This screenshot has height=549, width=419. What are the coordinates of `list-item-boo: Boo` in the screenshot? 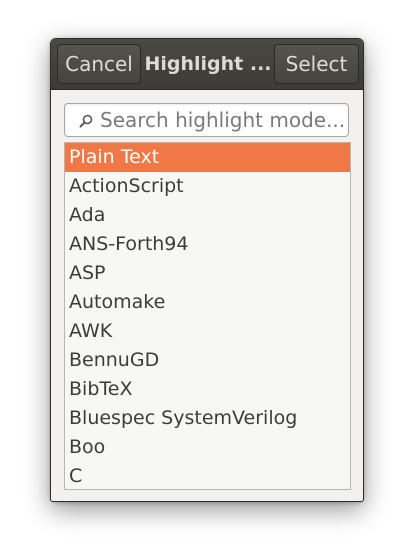 It's located at (207, 447).